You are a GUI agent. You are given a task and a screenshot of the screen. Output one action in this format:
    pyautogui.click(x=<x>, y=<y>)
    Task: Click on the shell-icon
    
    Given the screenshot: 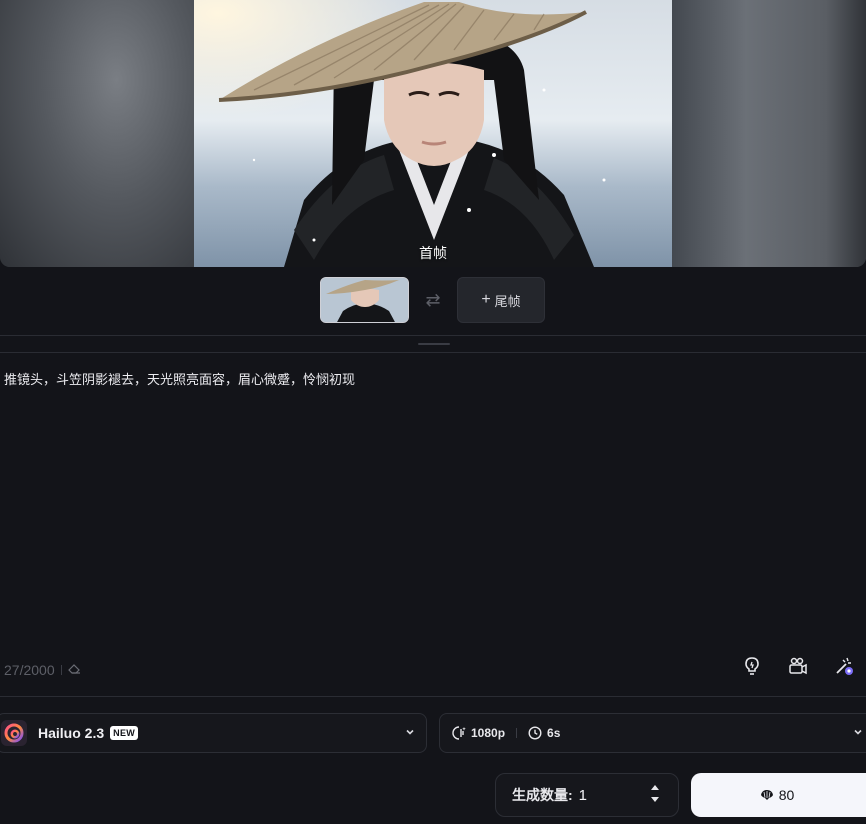 What is the action you would take?
    pyautogui.click(x=766, y=795)
    